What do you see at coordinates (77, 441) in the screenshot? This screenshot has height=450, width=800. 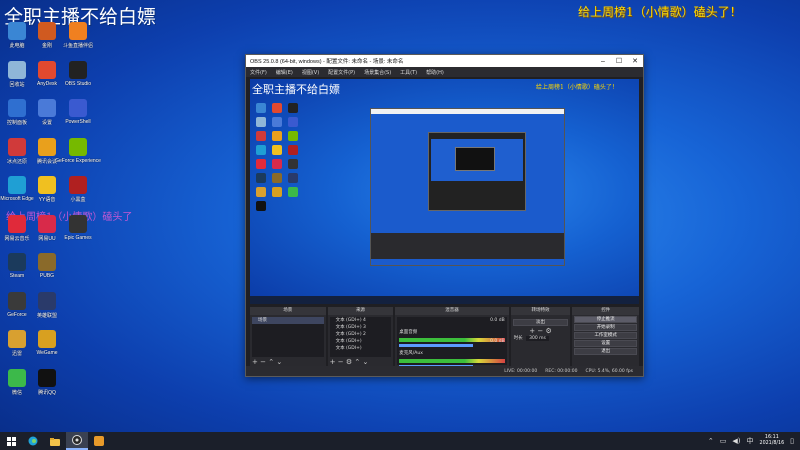 I see `taskbar-obs` at bounding box center [77, 441].